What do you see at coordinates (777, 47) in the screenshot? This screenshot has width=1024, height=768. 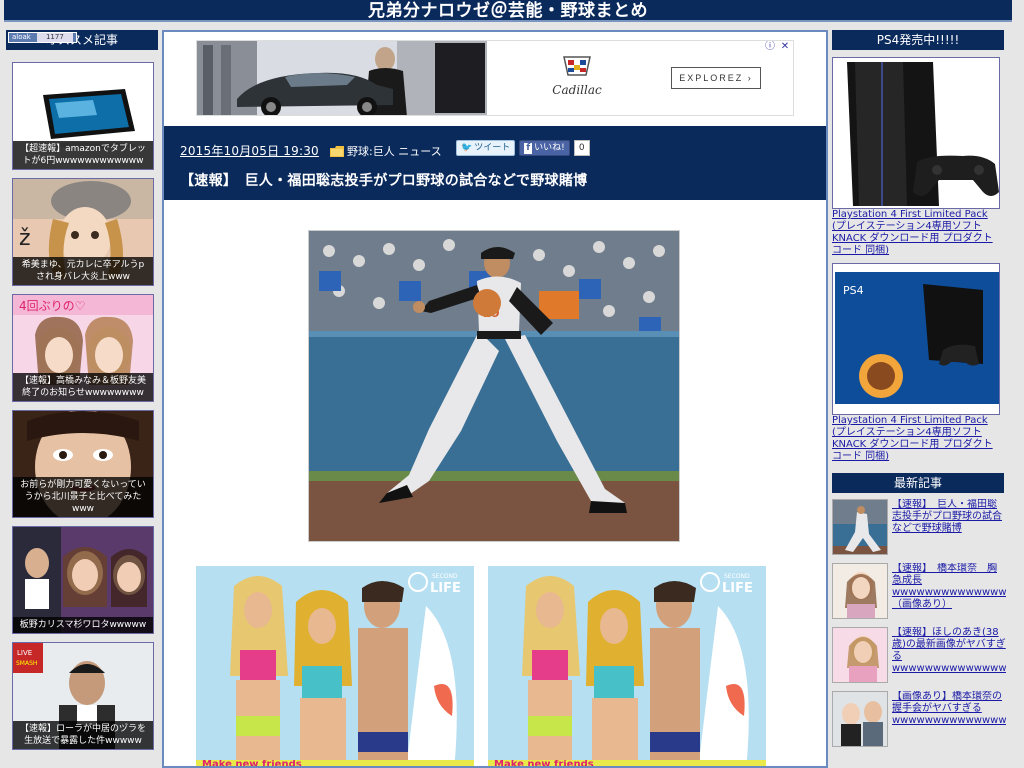 I see `ad-controls: ⓘ ✕` at bounding box center [777, 47].